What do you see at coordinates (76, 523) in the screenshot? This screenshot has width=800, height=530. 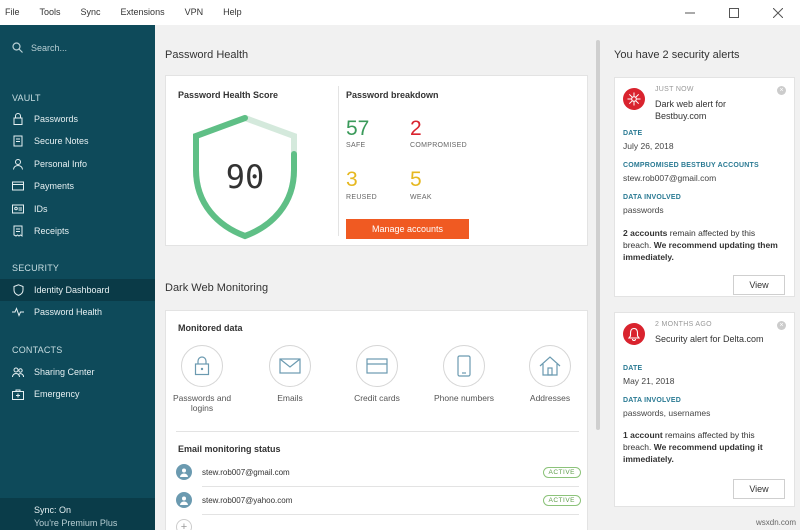 I see `plan-status: You're Premium Plus` at bounding box center [76, 523].